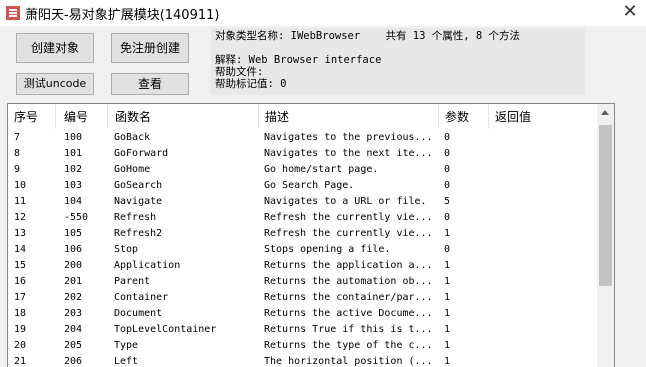 Image resolution: width=646 pixels, height=367 pixels. What do you see at coordinates (150, 84) in the screenshot?
I see `view-button: 查看` at bounding box center [150, 84].